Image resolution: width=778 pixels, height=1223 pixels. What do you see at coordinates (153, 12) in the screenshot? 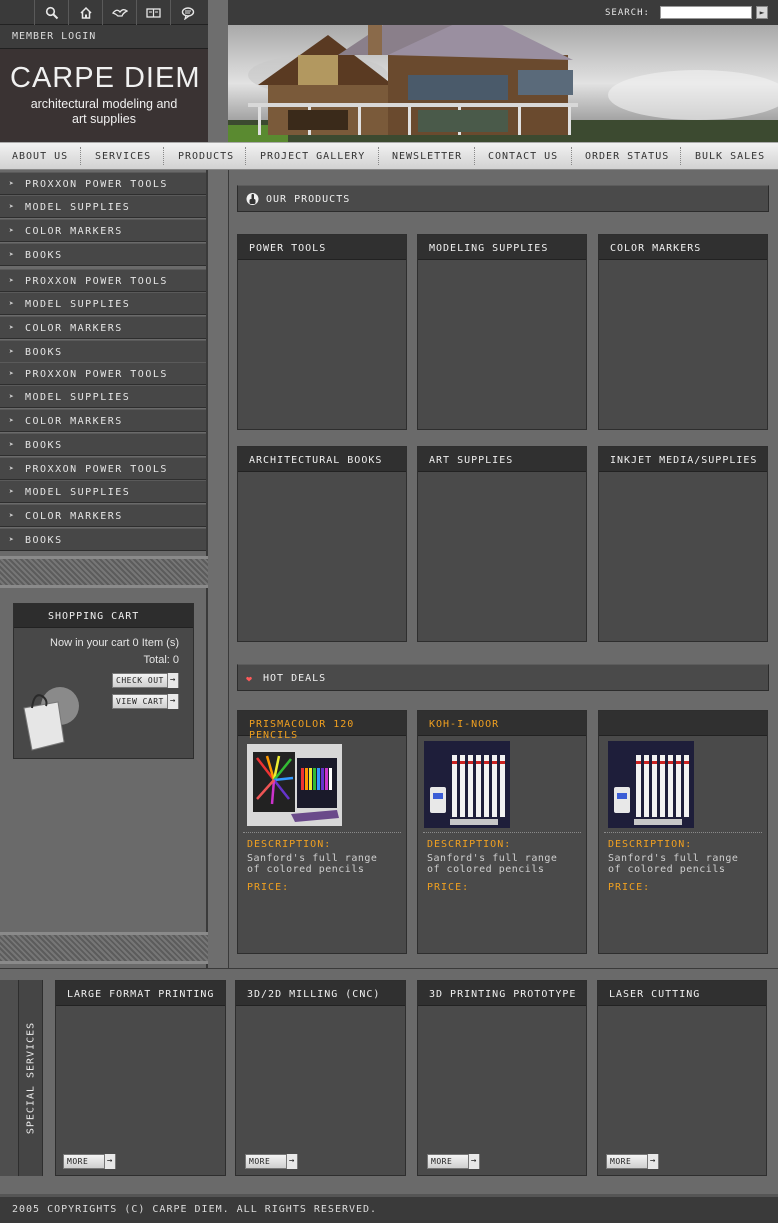
I see `book-icon` at bounding box center [153, 12].